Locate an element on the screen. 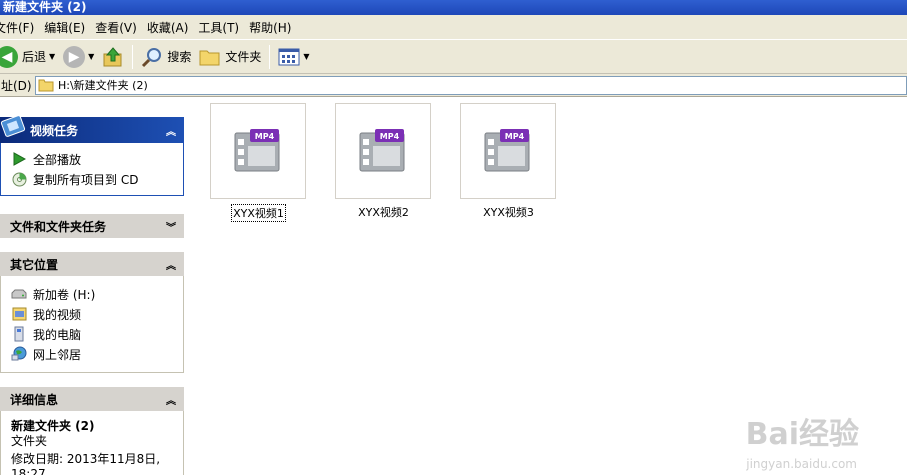 The width and height of the screenshot is (907, 475). file-item: MP4 XYX视频2 is located at coordinates (383, 161).